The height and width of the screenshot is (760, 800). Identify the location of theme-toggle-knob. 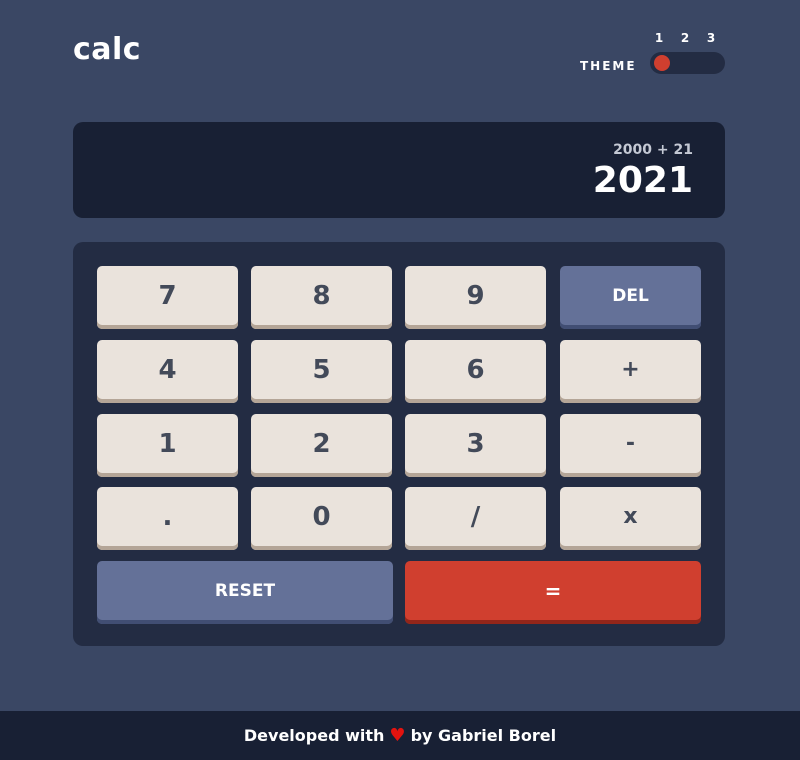
(662, 63).